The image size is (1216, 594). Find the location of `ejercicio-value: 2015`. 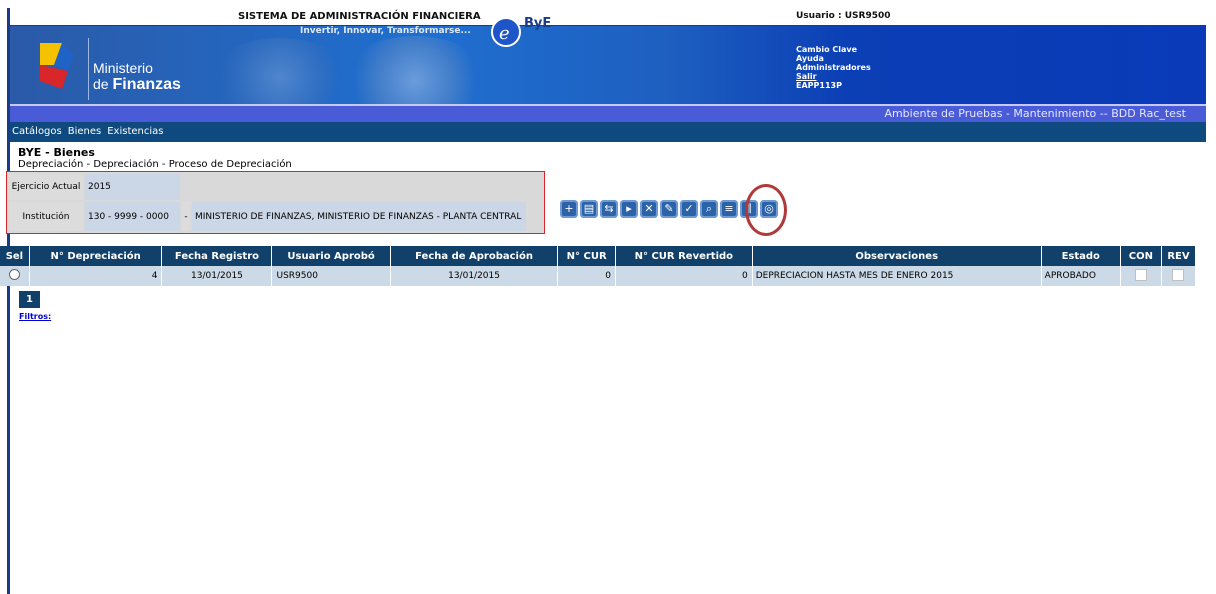

ejercicio-value: 2015 is located at coordinates (132, 187).